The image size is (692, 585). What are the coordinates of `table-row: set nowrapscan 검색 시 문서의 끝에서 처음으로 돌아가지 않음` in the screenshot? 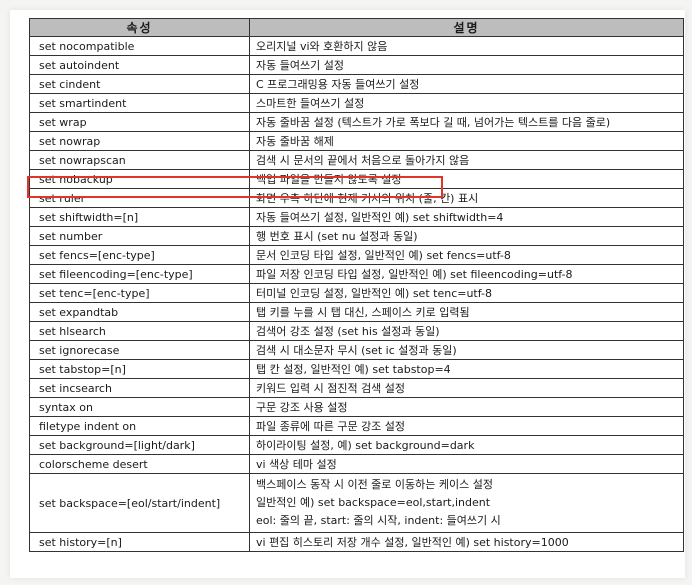 It's located at (356, 160).